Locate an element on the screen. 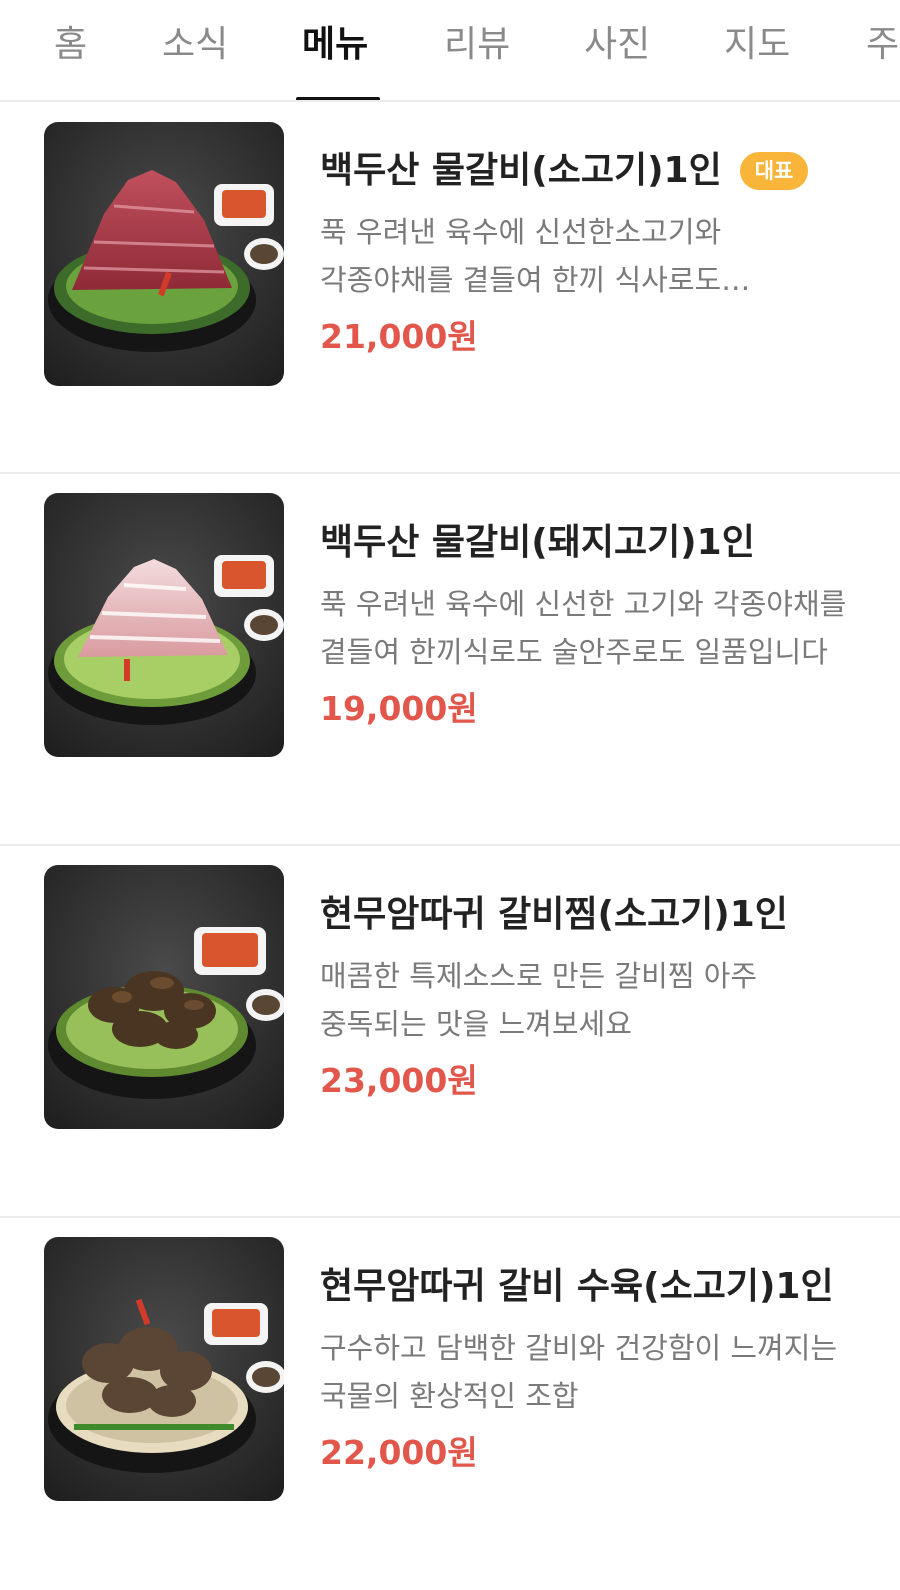 The image size is (900, 1590). tab-news: 소식 is located at coordinates (195, 45).